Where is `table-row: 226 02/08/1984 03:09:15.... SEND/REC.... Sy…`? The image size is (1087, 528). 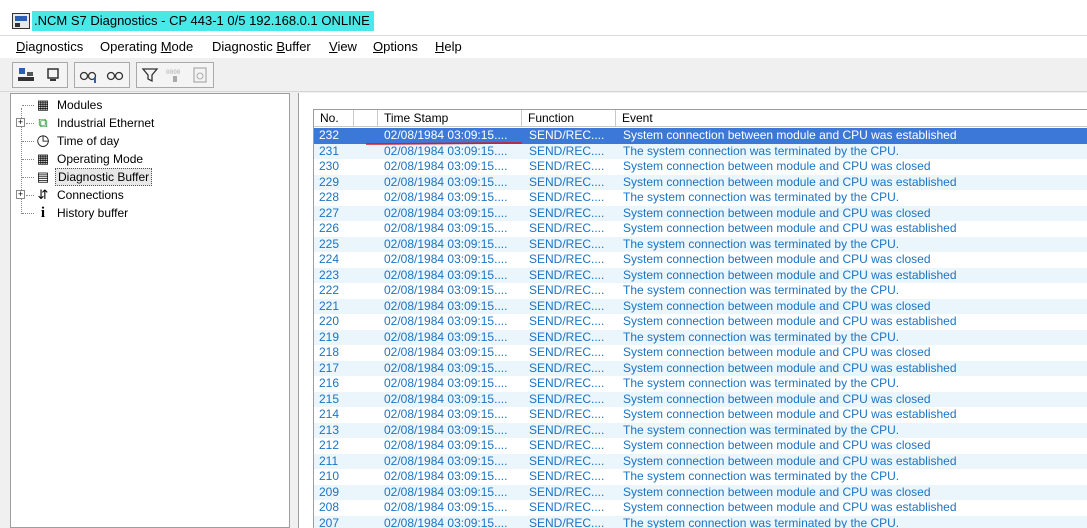
table-row: 226 02/08/1984 03:09:15.... SEND/REC.... Sy… is located at coordinates (700, 229).